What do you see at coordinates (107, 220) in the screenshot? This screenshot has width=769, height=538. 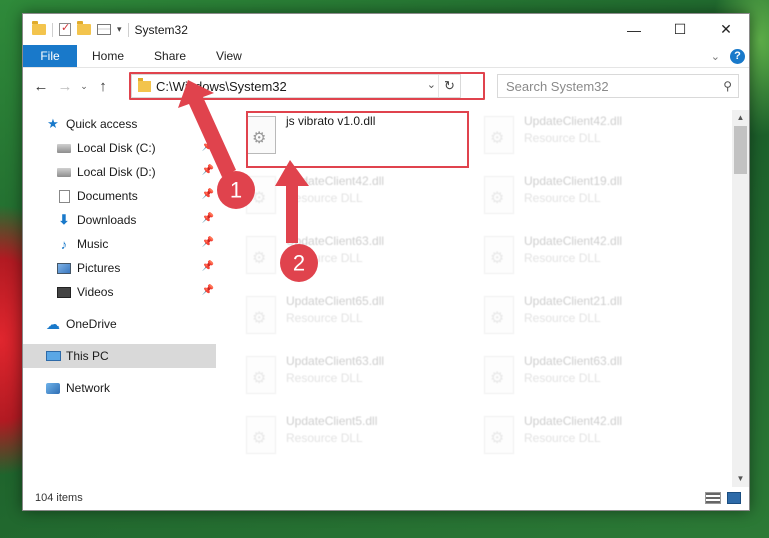 I see `sidebar-item-label: Downloads` at bounding box center [107, 220].